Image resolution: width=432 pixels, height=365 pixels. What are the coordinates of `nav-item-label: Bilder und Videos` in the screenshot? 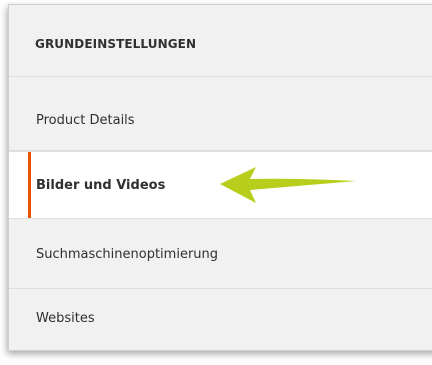 It's located at (101, 185).